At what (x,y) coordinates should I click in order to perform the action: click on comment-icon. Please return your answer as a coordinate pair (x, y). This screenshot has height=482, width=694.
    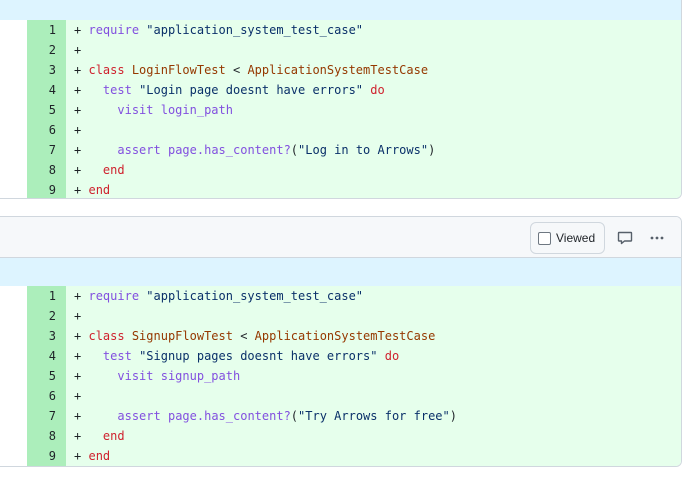
    Looking at the image, I should click on (625, 238).